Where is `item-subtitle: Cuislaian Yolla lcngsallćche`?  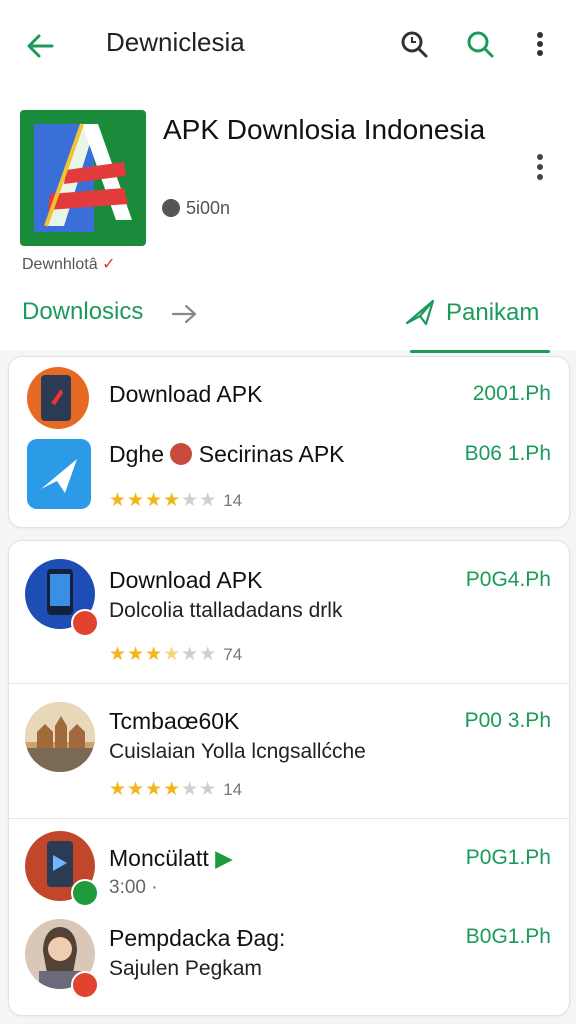
item-subtitle: Cuislaian Yolla lcngsallćche is located at coordinates (237, 751).